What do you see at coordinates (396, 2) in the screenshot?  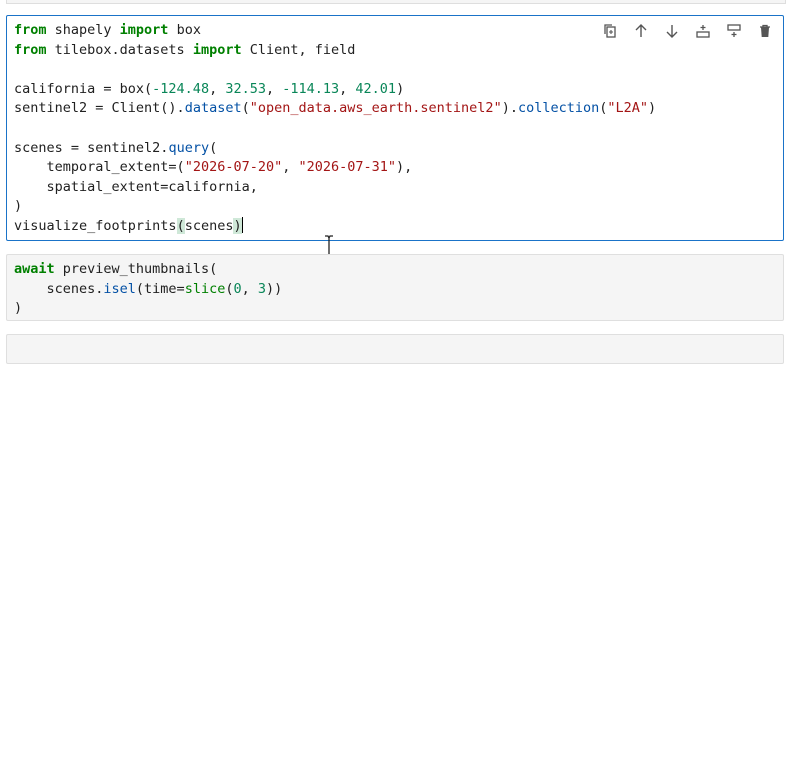 I see `previous-cell-edge` at bounding box center [396, 2].